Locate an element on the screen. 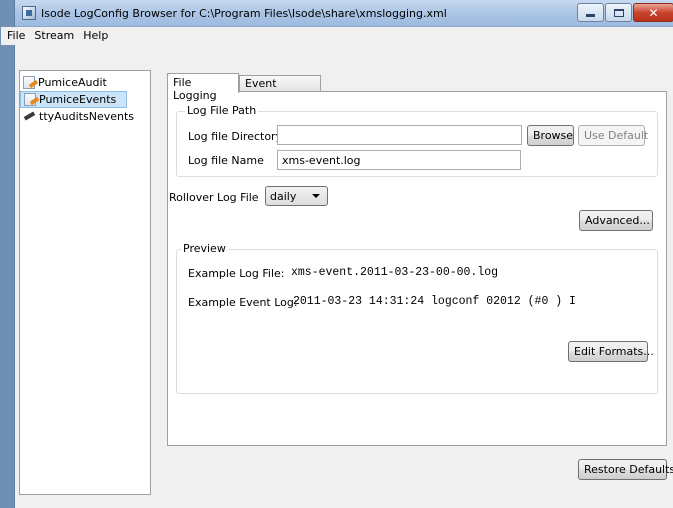 The height and width of the screenshot is (508, 673). minimize-button is located at coordinates (590, 12).